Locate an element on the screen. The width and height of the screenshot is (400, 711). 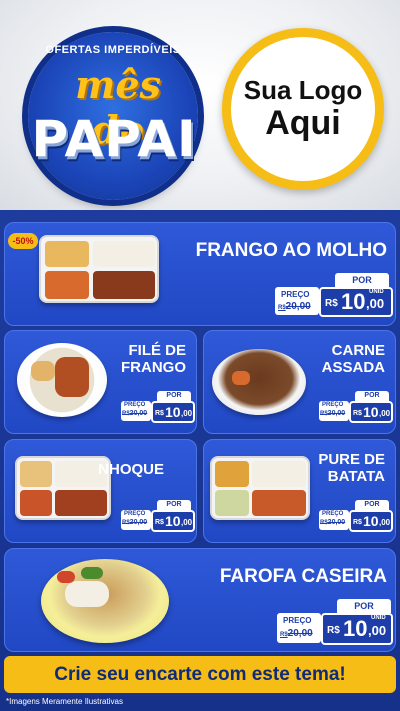
badge-top-text: OFERTAS IMPERDÍVEIS is located at coordinates (113, 50).